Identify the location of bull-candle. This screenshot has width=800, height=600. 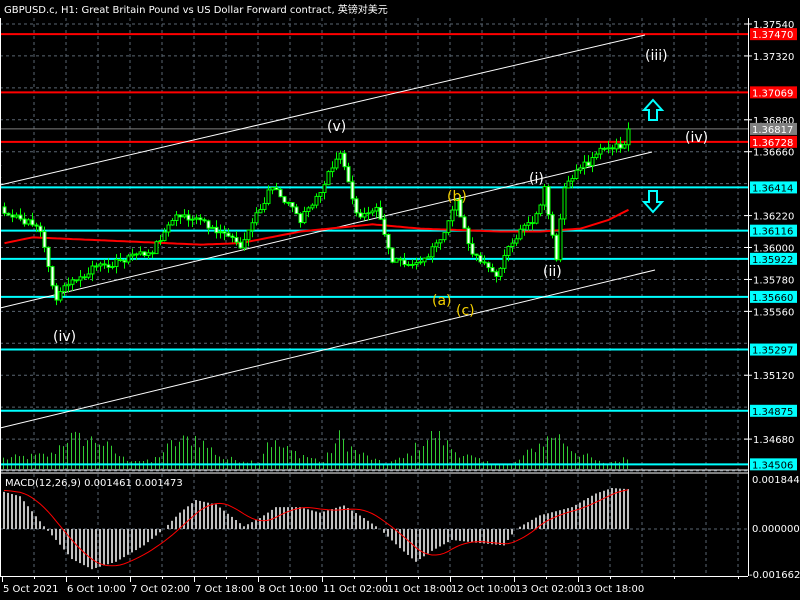
(564, 203).